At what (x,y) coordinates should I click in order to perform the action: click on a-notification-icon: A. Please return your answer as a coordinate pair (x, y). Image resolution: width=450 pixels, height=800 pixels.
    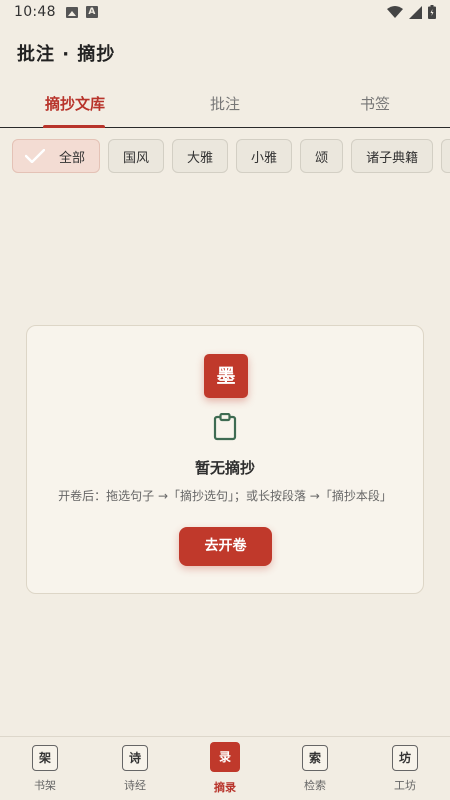
    Looking at the image, I should click on (91, 12).